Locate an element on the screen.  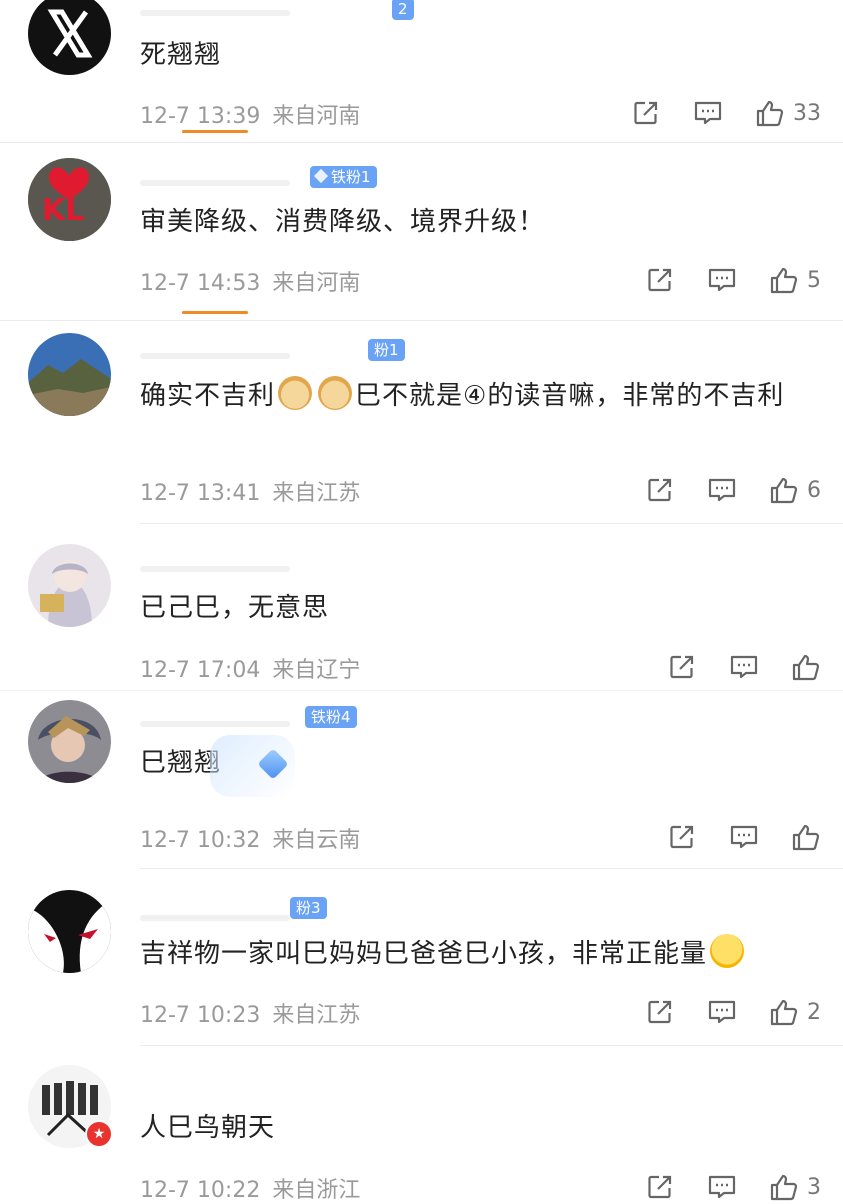
comment-location: 来自浙江 is located at coordinates (316, 1190).